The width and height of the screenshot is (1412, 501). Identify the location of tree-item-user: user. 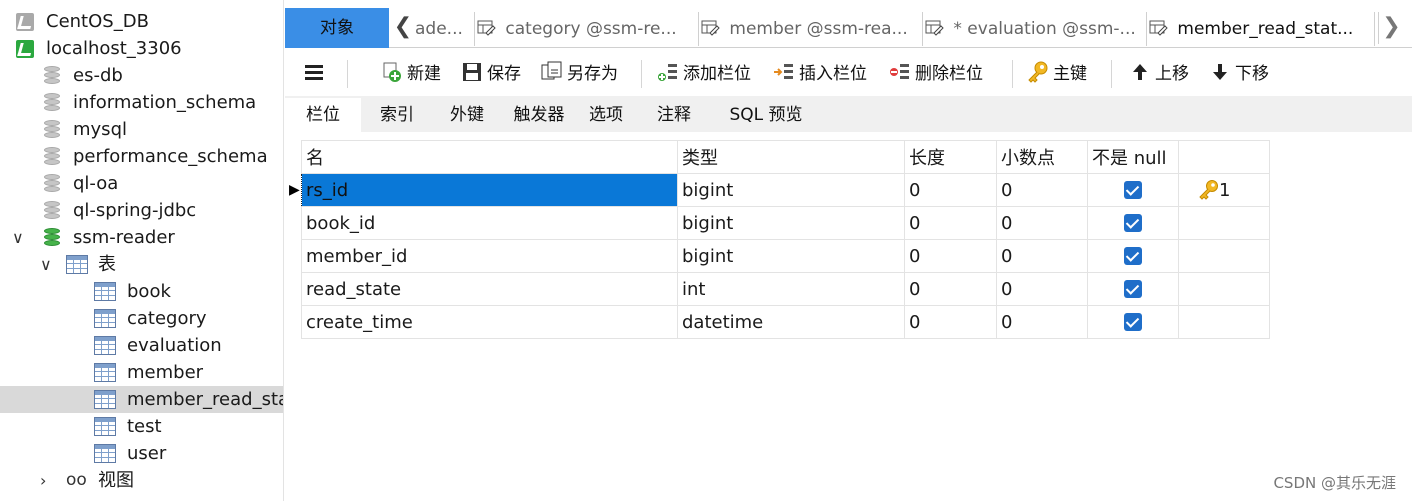
(141, 453).